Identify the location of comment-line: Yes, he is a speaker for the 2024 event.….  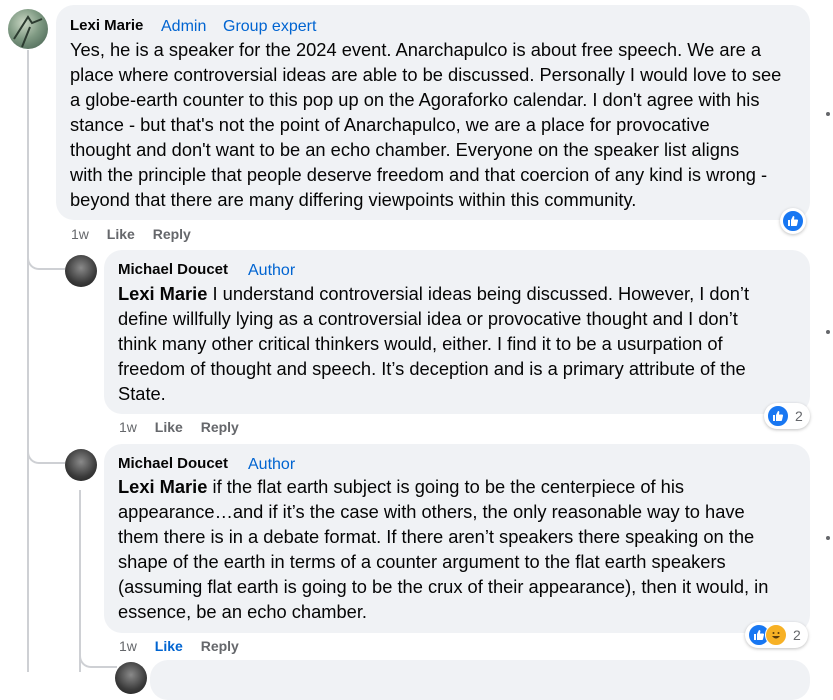
(416, 49).